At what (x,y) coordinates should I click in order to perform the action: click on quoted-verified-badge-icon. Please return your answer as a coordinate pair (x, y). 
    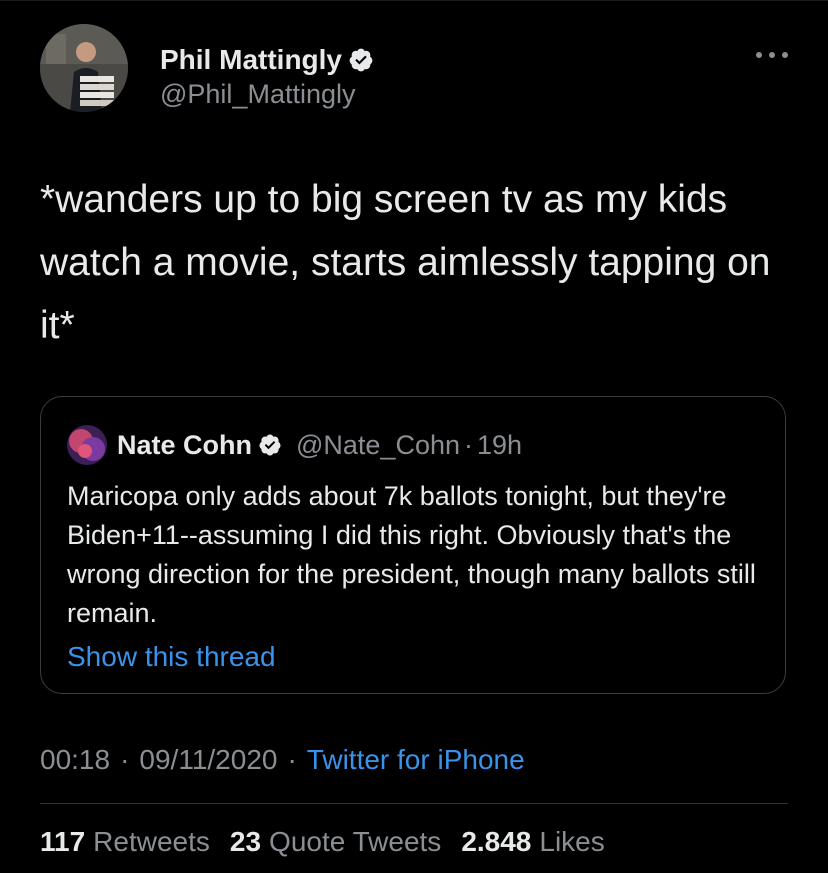
    Looking at the image, I should click on (270, 445).